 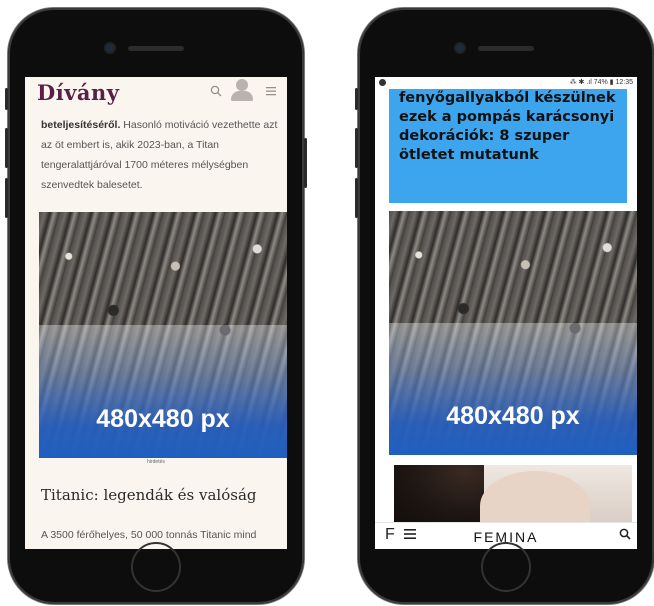 I want to click on article-headline: Titanic: legendák és valóság, so click(x=149, y=495).